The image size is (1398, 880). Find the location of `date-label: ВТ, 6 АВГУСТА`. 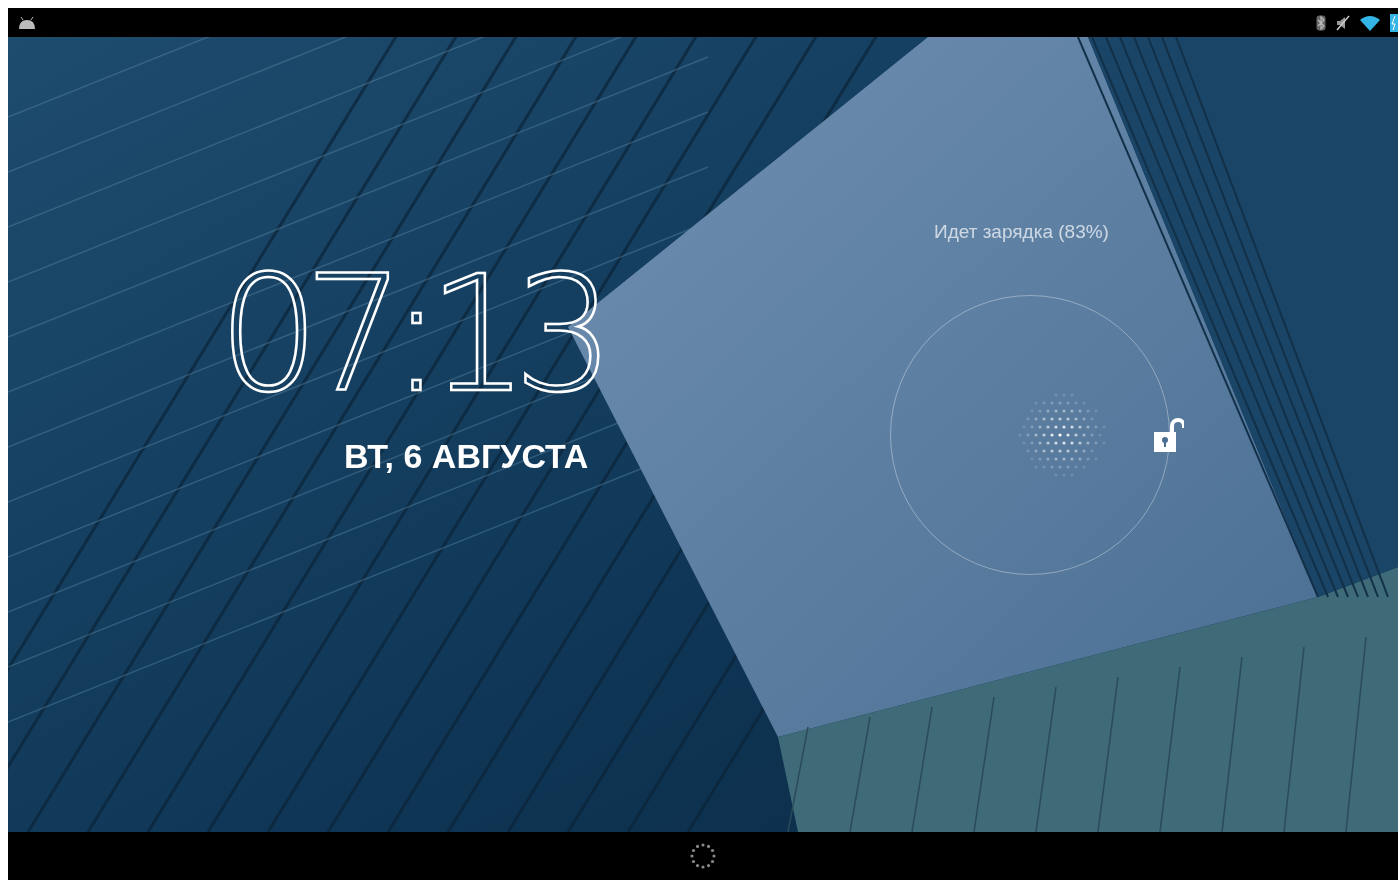

date-label: ВТ, 6 АВГУСТА is located at coordinates (466, 456).